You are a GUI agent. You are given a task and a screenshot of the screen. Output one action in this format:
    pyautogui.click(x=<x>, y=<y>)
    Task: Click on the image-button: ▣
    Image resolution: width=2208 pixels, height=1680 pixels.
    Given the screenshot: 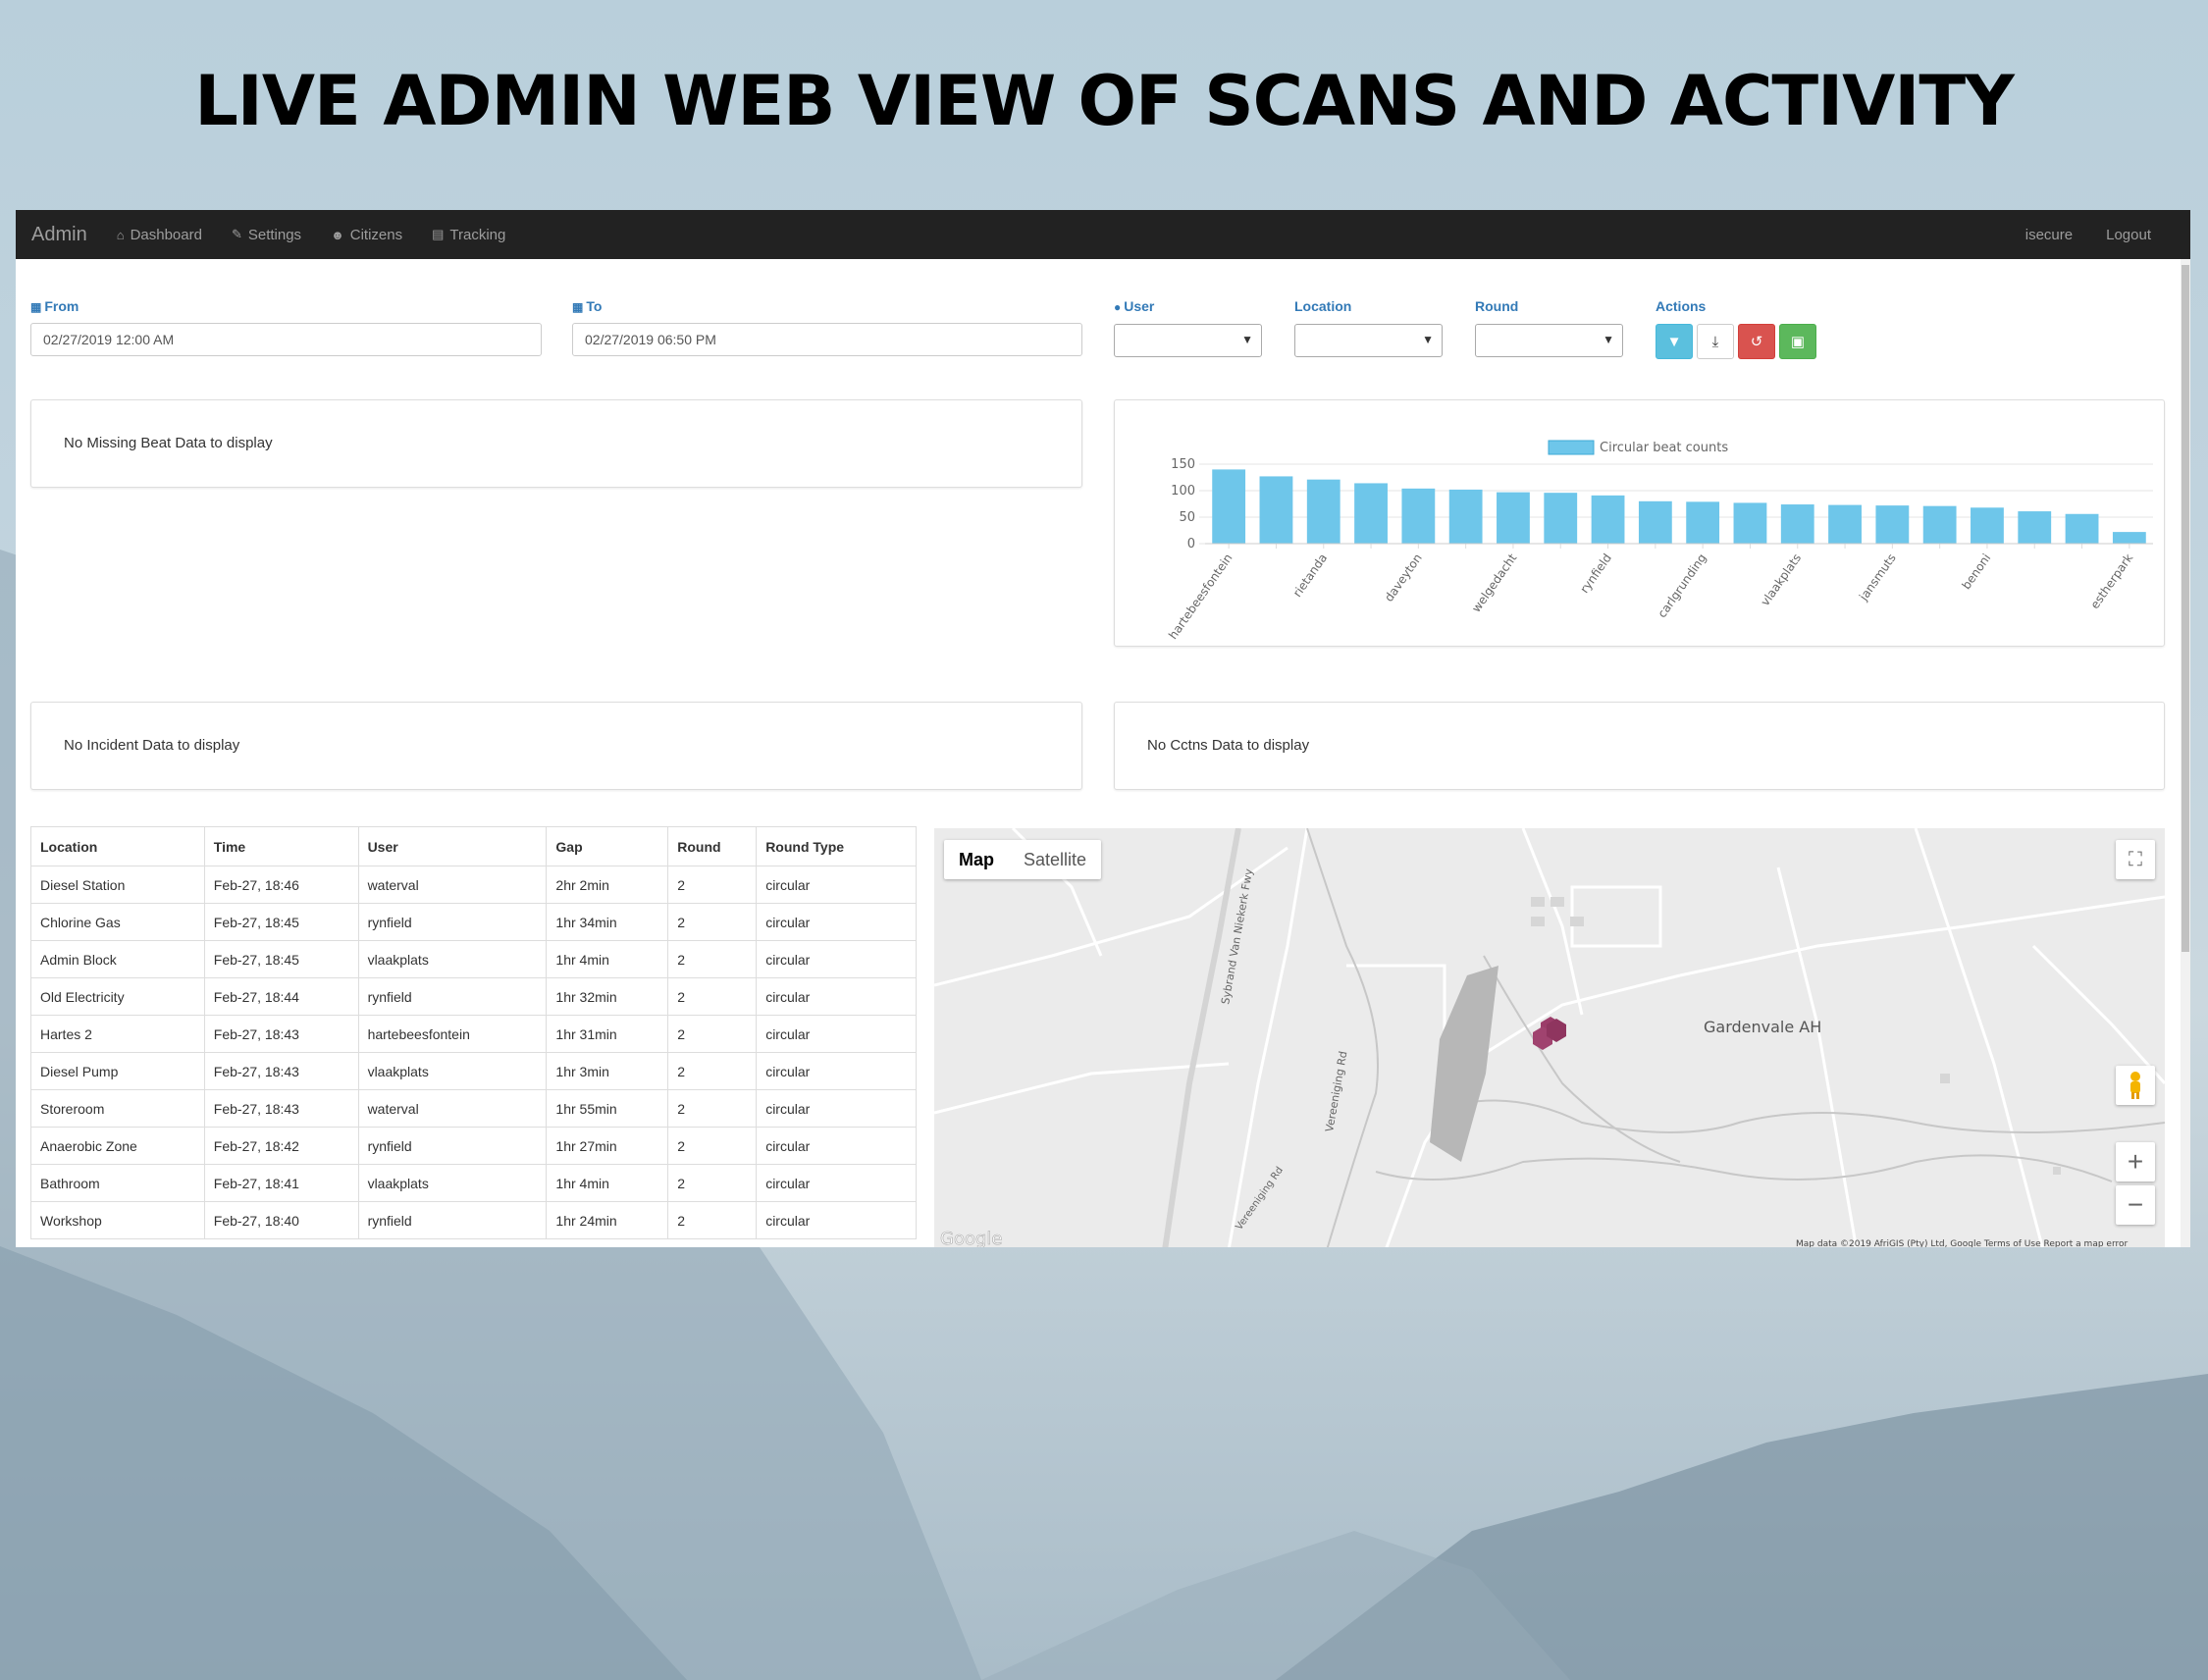 What is the action you would take?
    pyautogui.click(x=1797, y=341)
    